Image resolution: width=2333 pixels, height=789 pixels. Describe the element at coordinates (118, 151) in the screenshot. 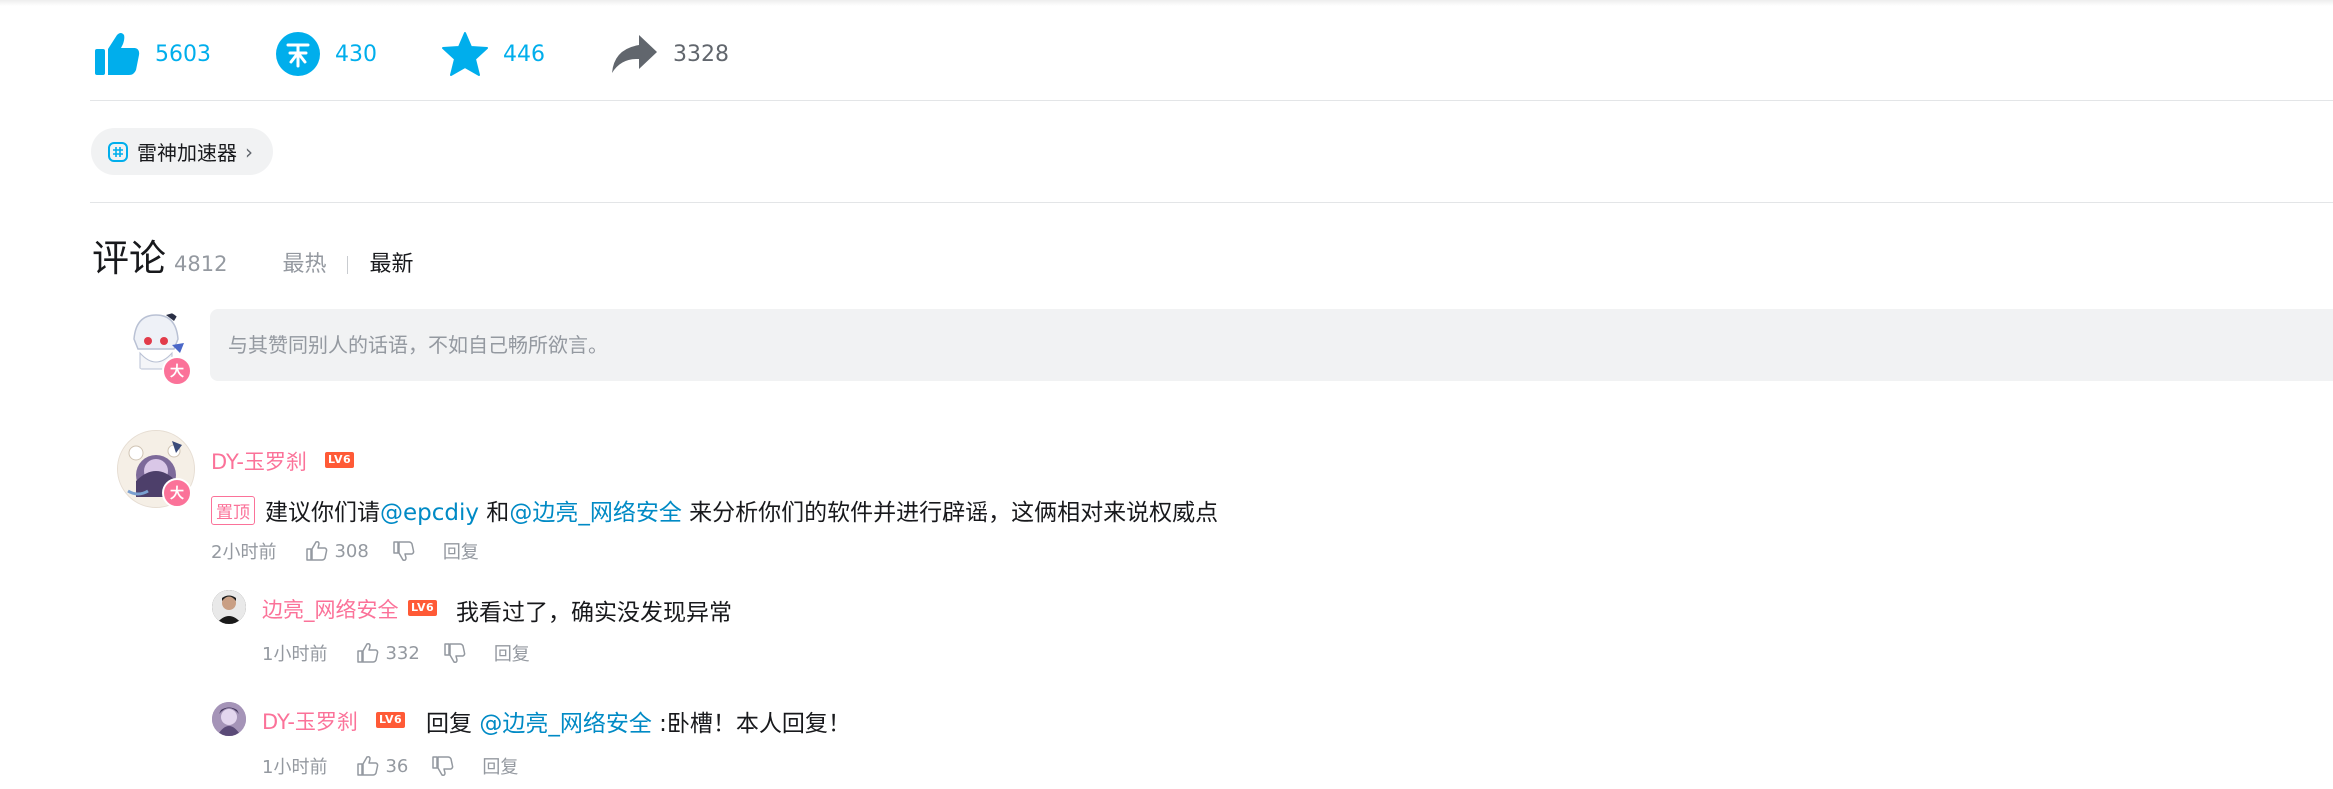

I see `topic-hash-icon` at that location.